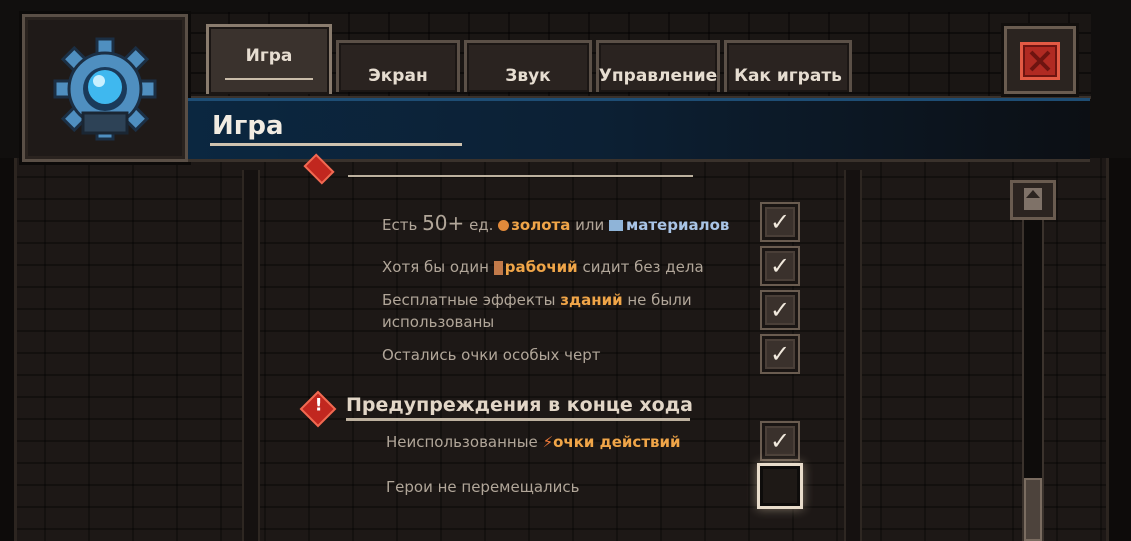 The width and height of the screenshot is (1131, 541). I want to click on row-resources: Есть 50+ ед. золота или материалов, so click(555, 224).